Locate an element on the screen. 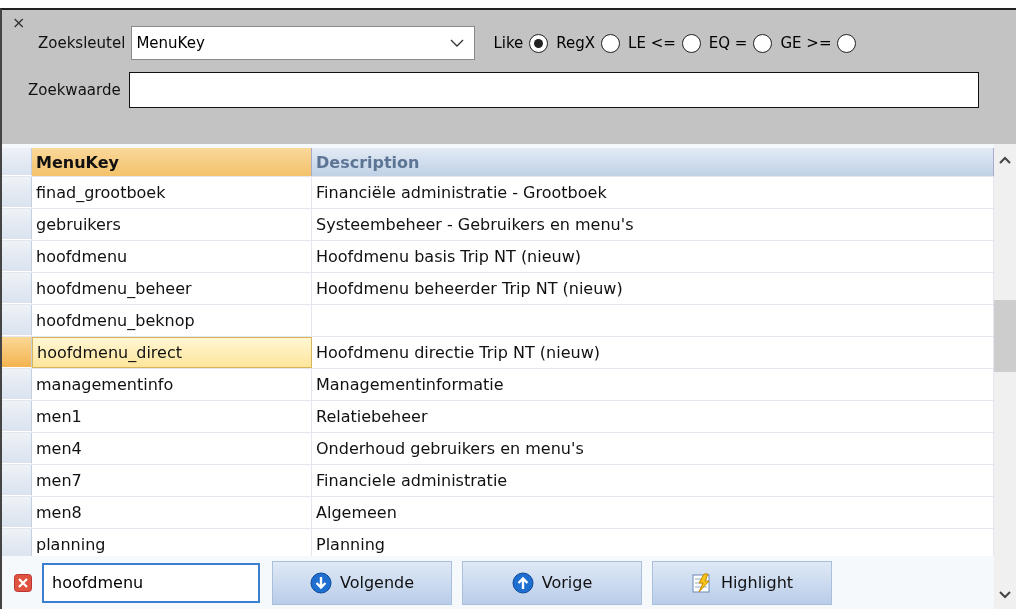 The height and width of the screenshot is (609, 1016). close-icon is located at coordinates (23, 582).